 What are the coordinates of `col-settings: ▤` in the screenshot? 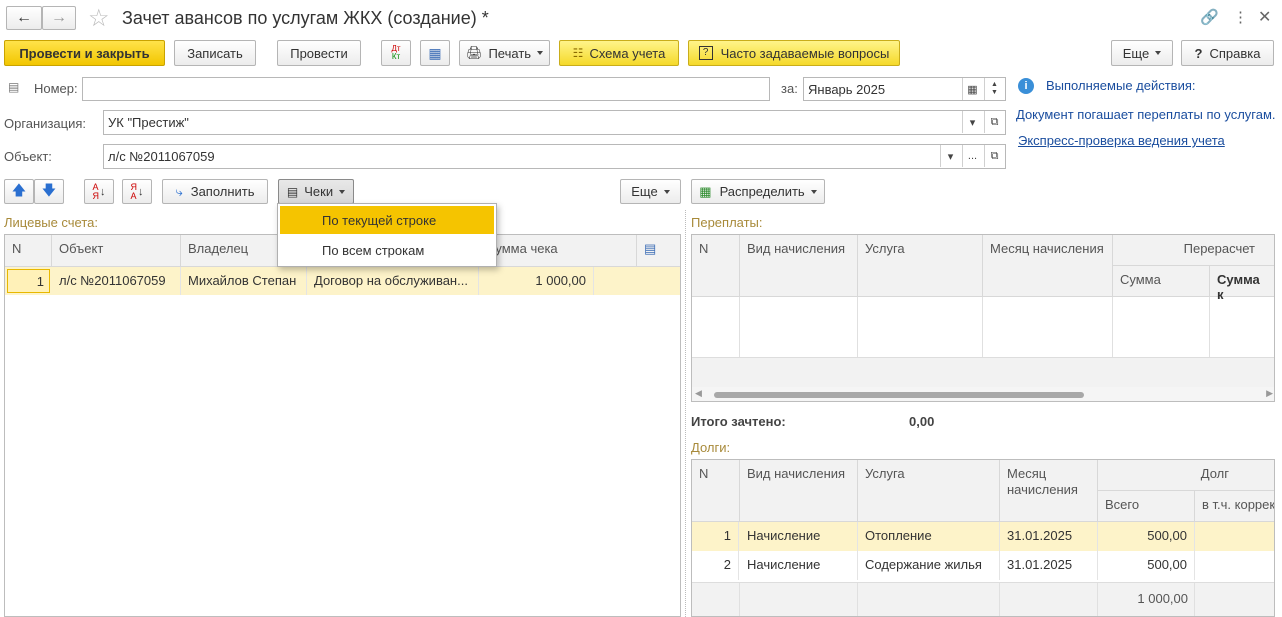 It's located at (658, 251).